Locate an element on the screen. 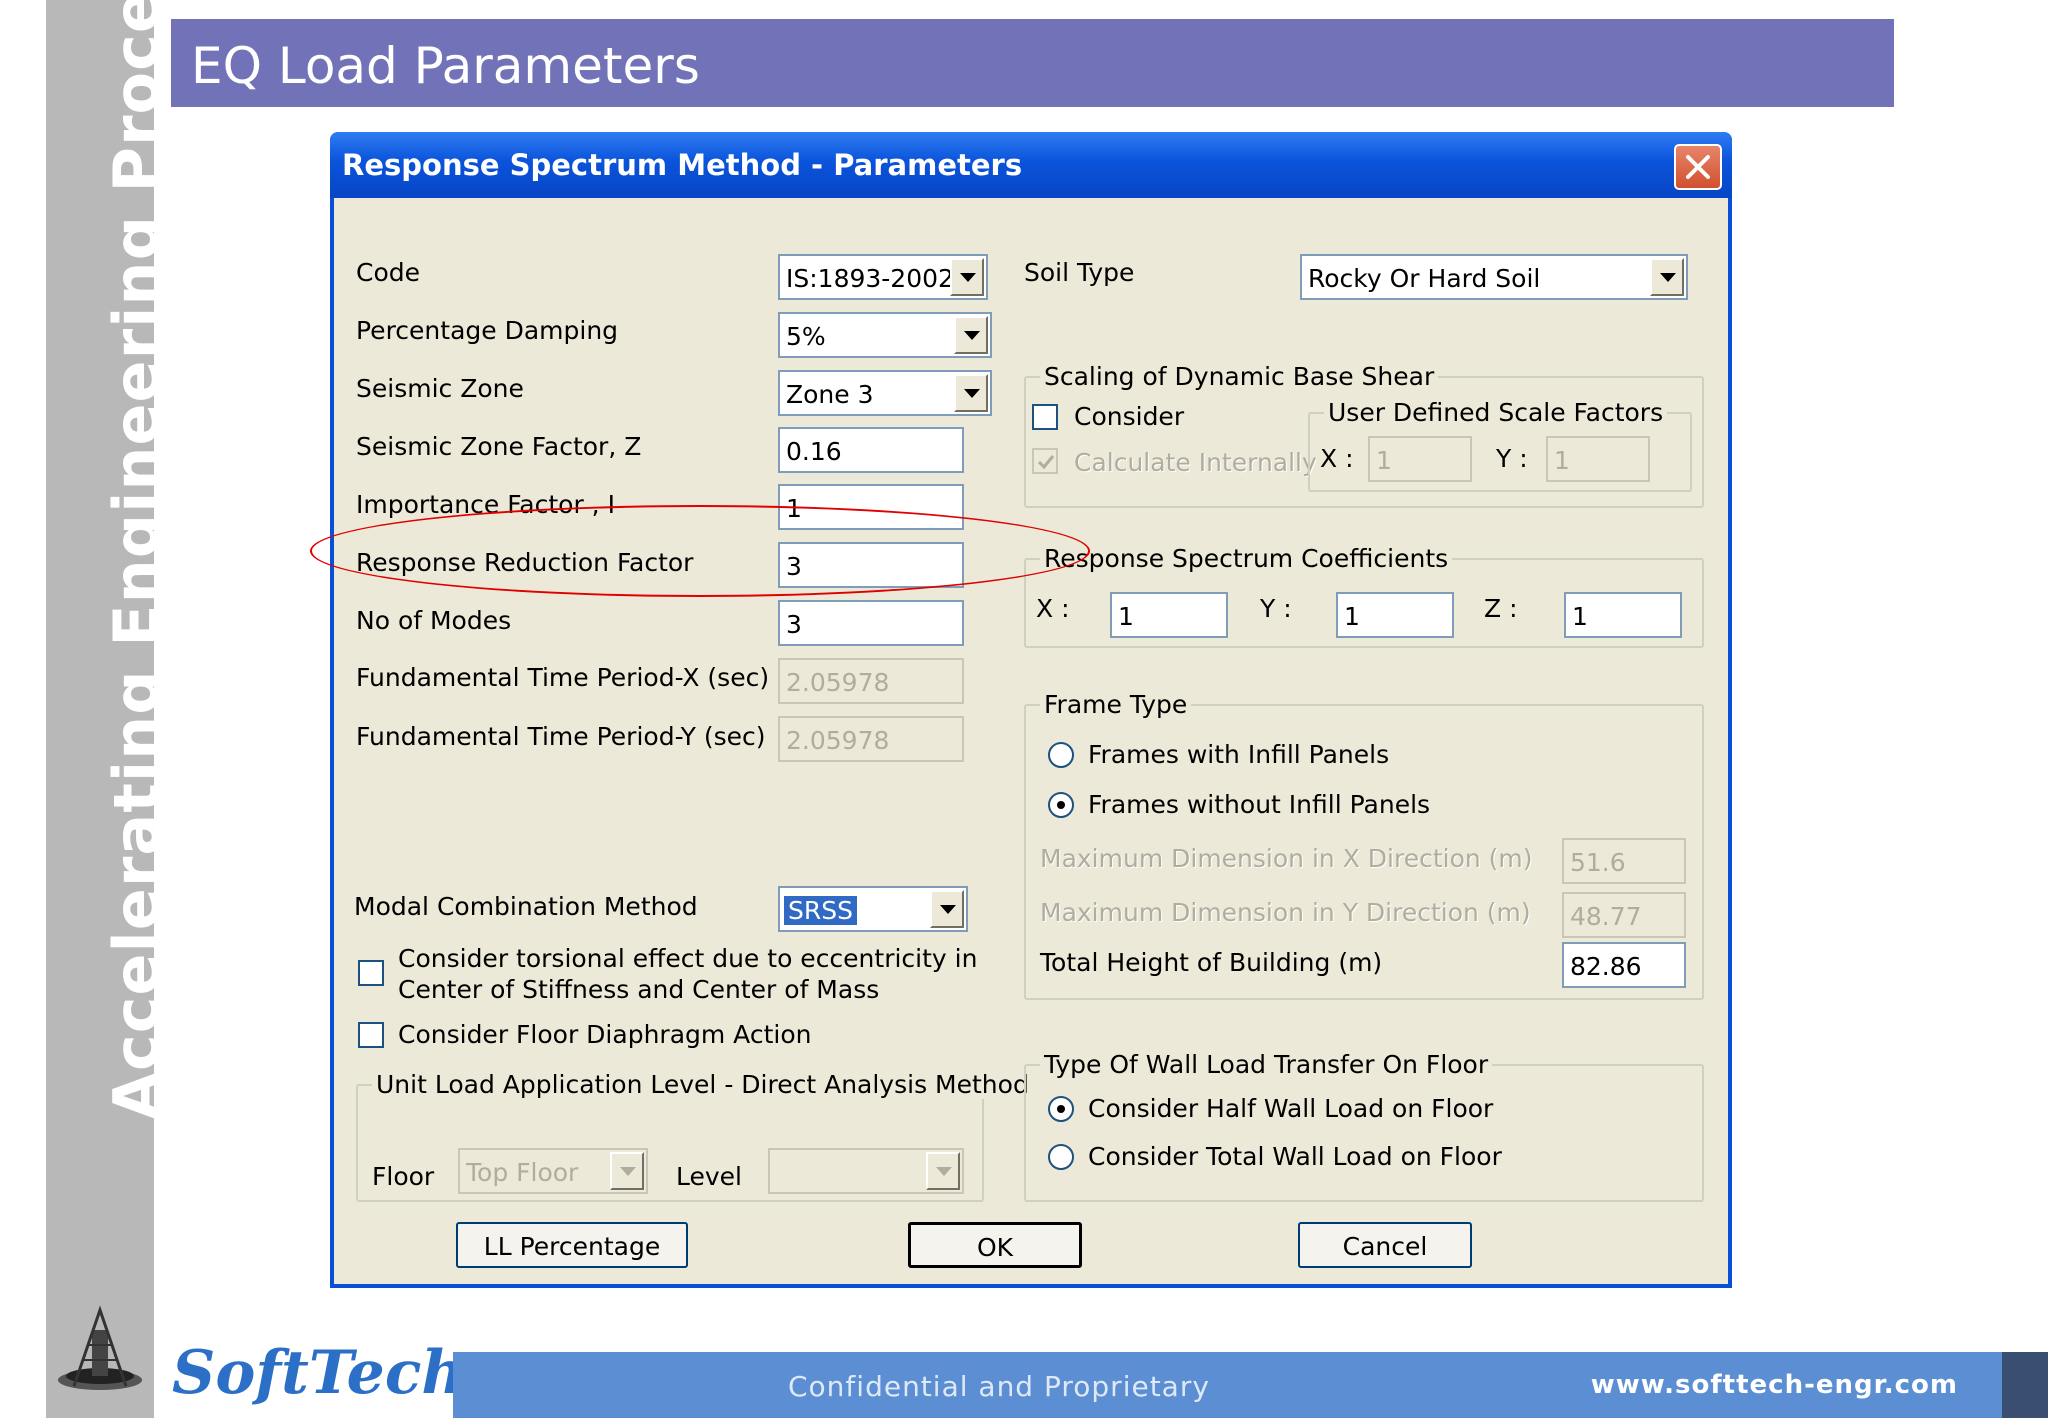 This screenshot has height=1418, width=2048. footer-confidential: Confidential and Proprietary is located at coordinates (999, 1386).